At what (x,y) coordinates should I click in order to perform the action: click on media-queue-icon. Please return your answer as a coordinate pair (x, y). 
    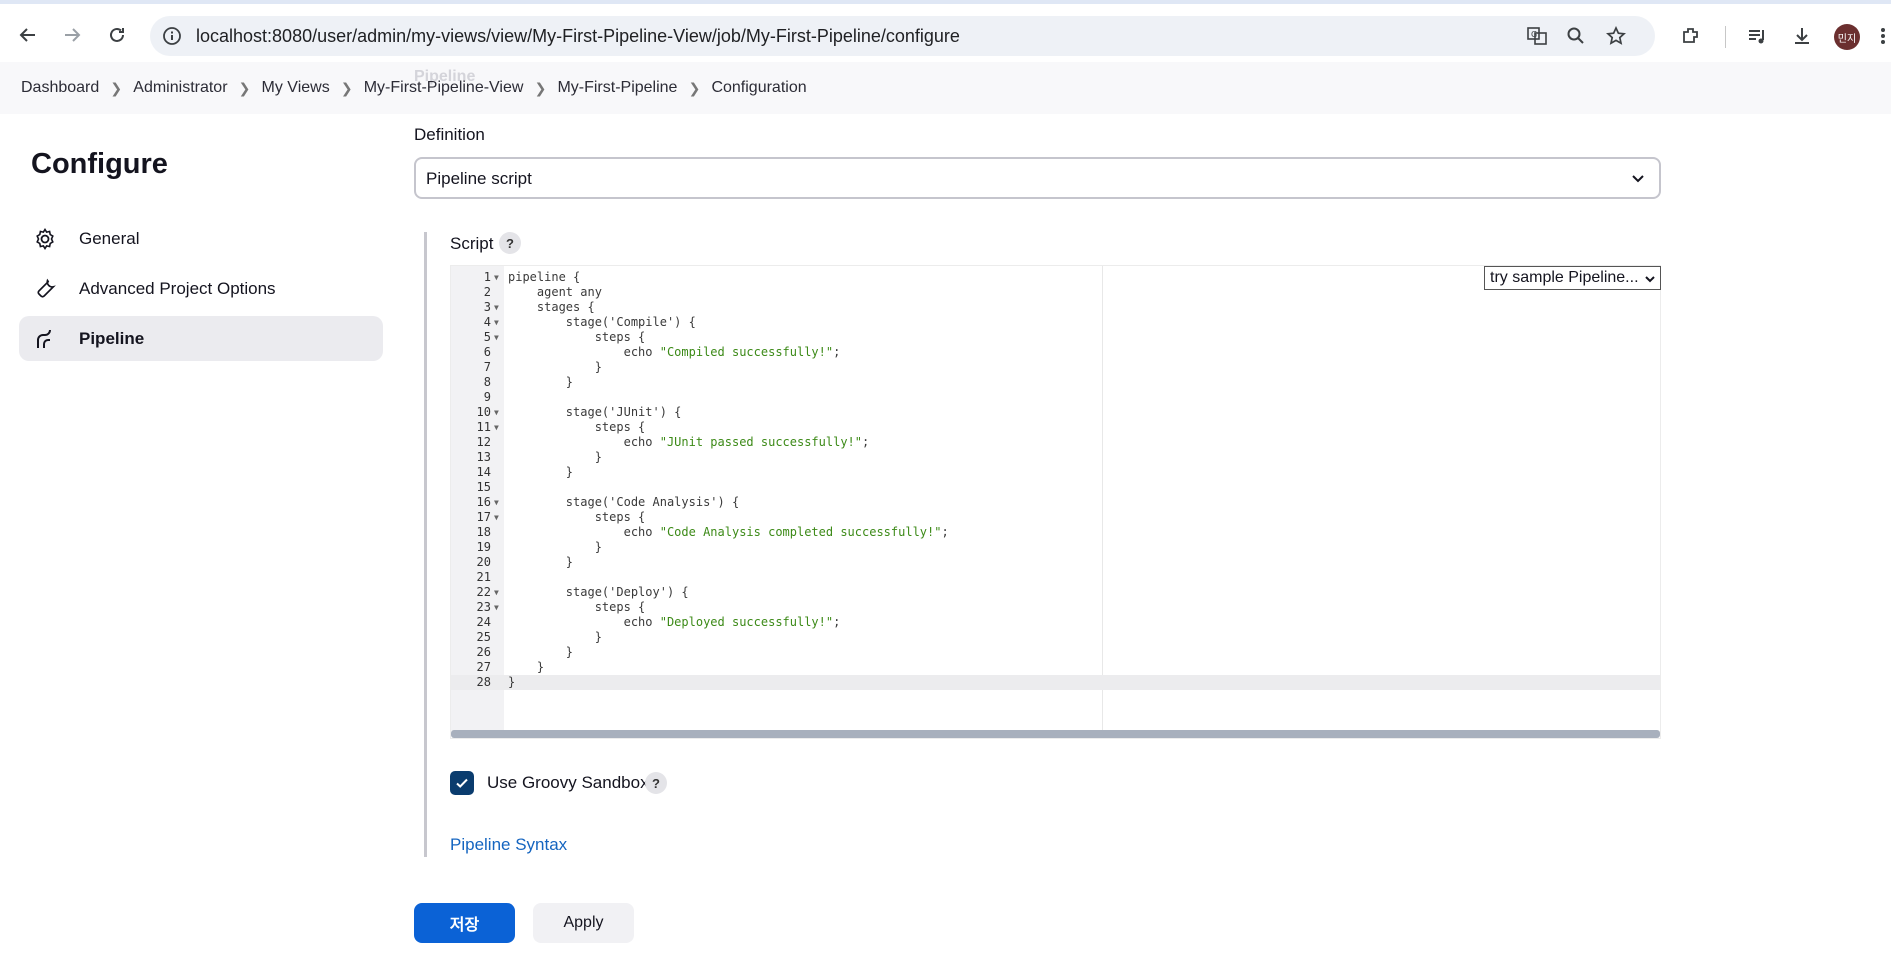
    Looking at the image, I should click on (1757, 36).